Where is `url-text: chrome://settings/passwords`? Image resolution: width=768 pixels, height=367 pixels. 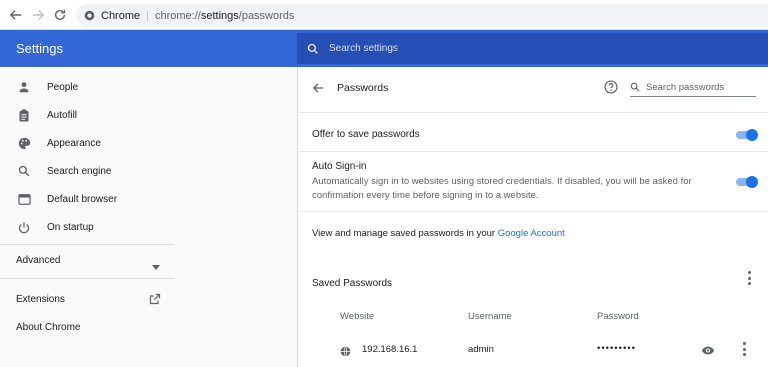
url-text: chrome://settings/passwords is located at coordinates (224, 15).